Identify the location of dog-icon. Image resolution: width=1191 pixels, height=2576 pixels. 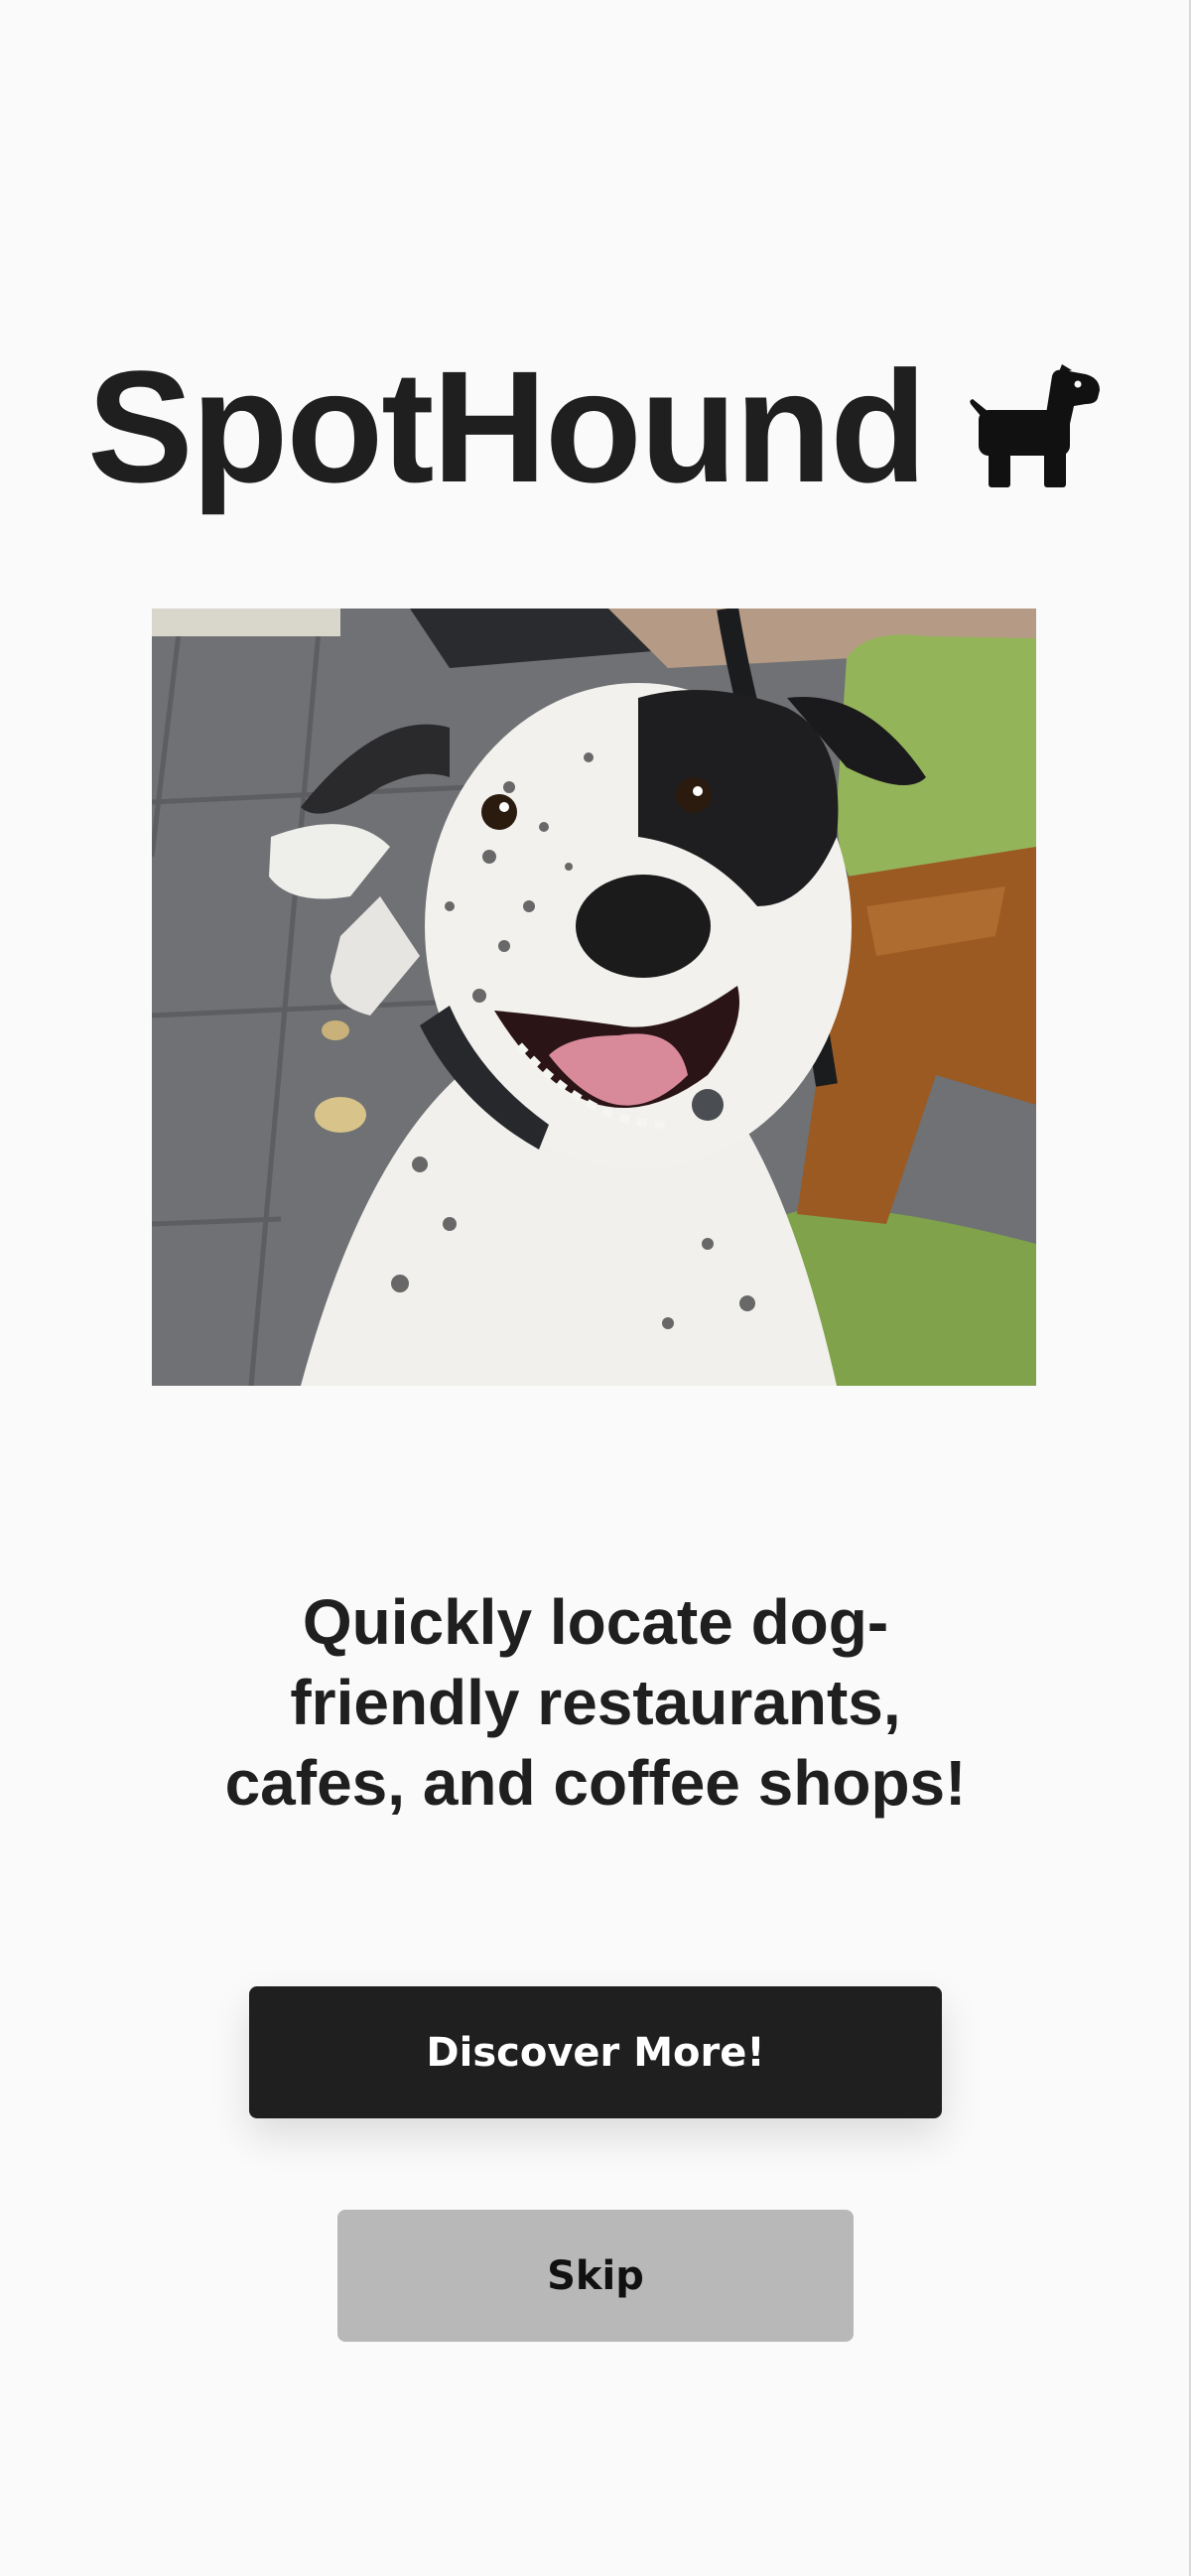
(1035, 425).